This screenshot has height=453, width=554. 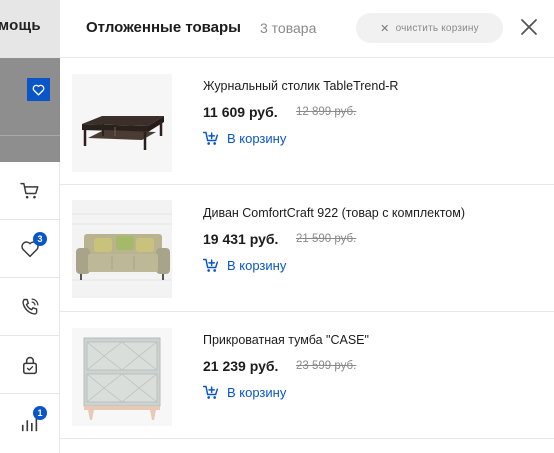 I want to click on item-name: Прикроватная тумба "CASE", so click(x=286, y=340).